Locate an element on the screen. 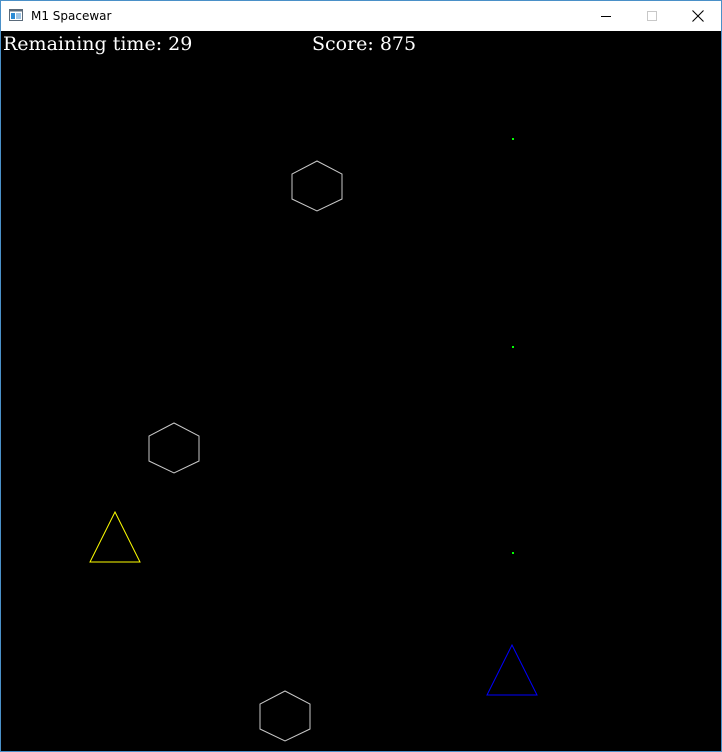 The height and width of the screenshot is (752, 722). title-bar: M1 Spacewar is located at coordinates (361, 16).